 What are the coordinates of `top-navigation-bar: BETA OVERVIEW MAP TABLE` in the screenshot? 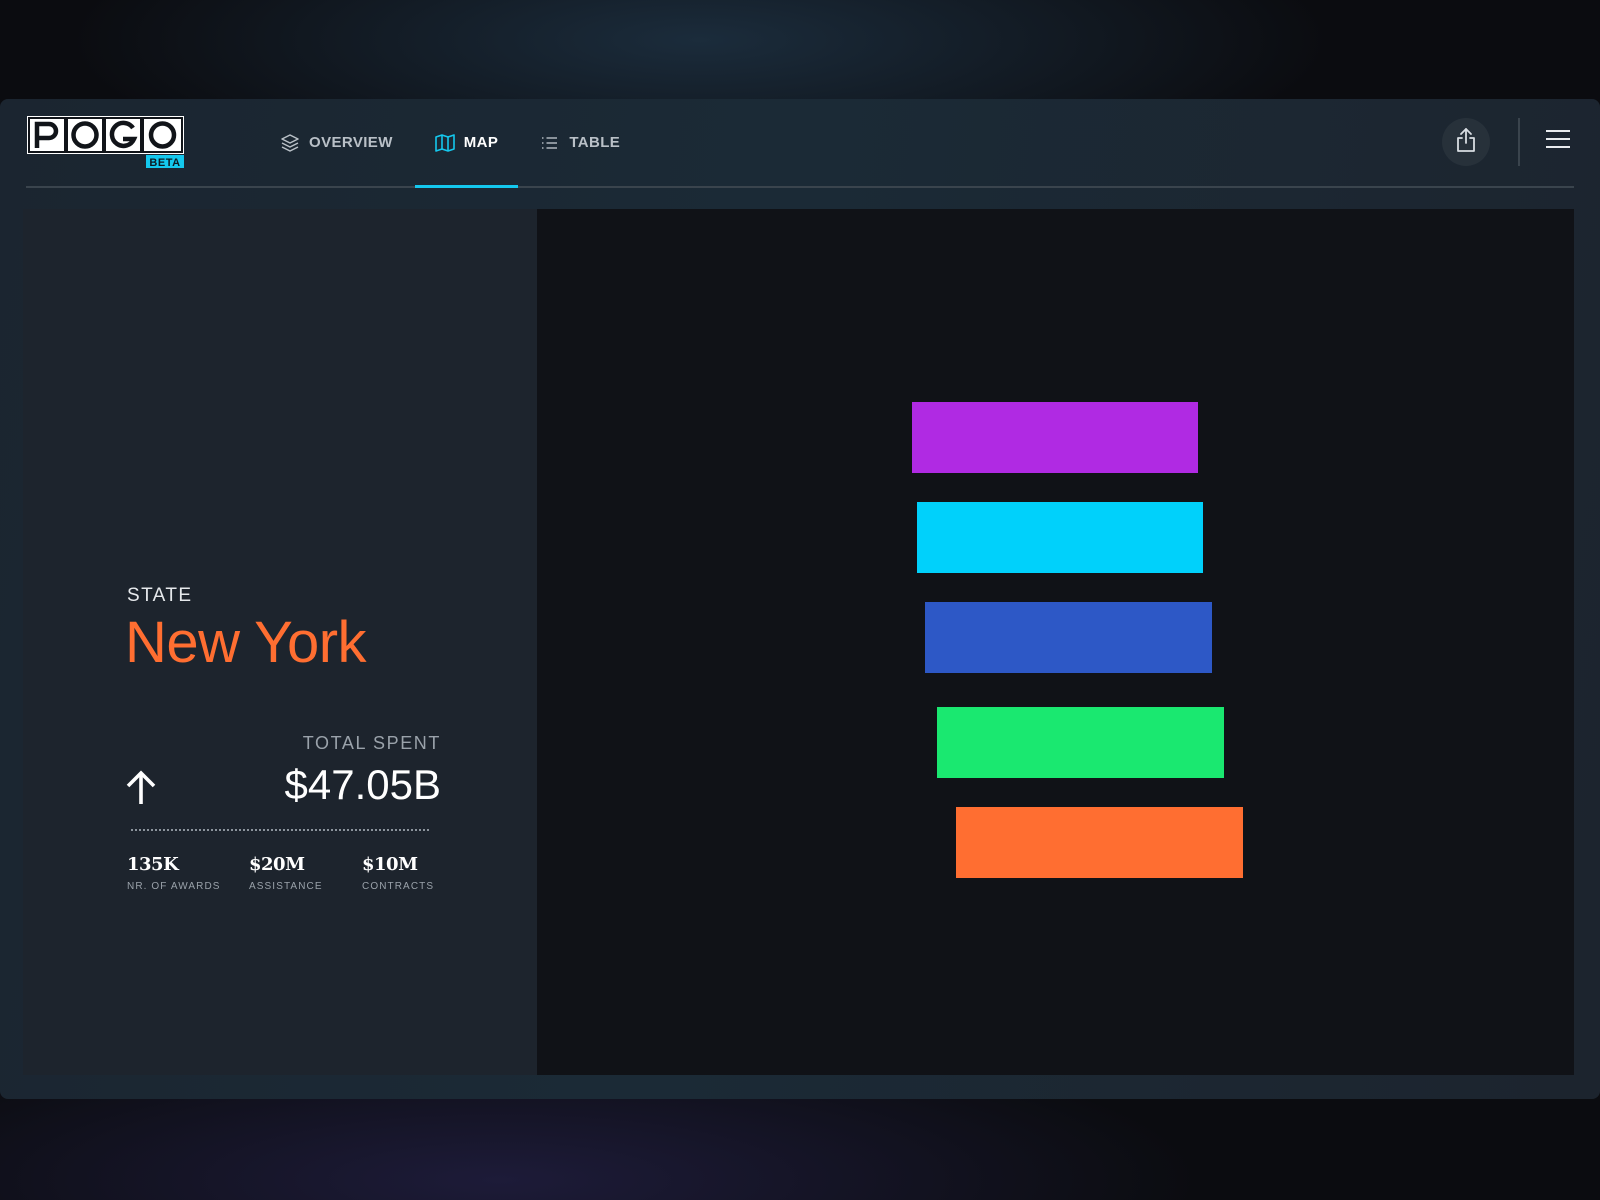 It's located at (800, 143).